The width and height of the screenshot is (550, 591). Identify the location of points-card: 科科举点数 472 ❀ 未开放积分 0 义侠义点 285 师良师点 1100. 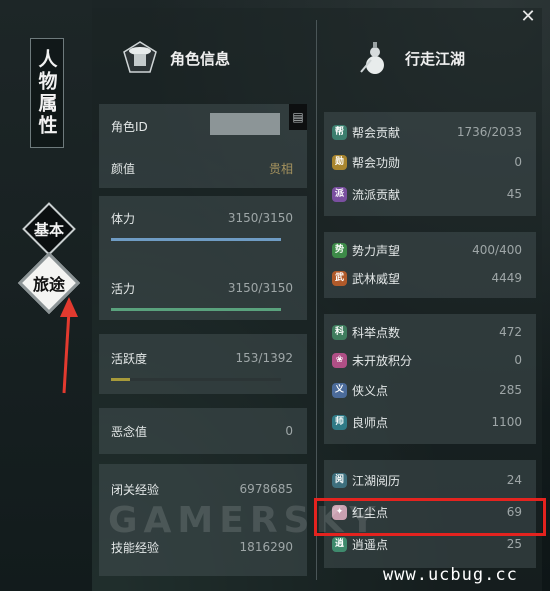
(430, 379).